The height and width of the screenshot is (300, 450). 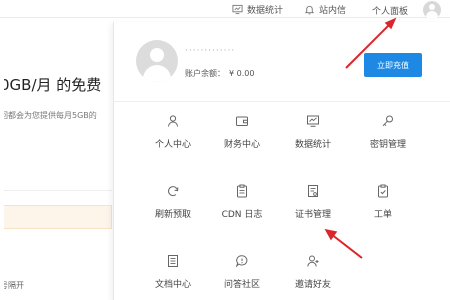 I want to click on document-icon, so click(x=173, y=261).